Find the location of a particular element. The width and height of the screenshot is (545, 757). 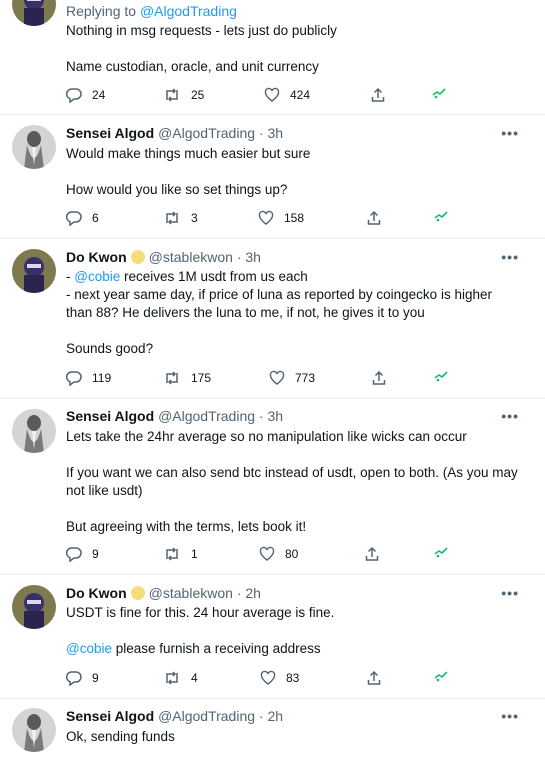

reply-count: 24 is located at coordinates (99, 95).